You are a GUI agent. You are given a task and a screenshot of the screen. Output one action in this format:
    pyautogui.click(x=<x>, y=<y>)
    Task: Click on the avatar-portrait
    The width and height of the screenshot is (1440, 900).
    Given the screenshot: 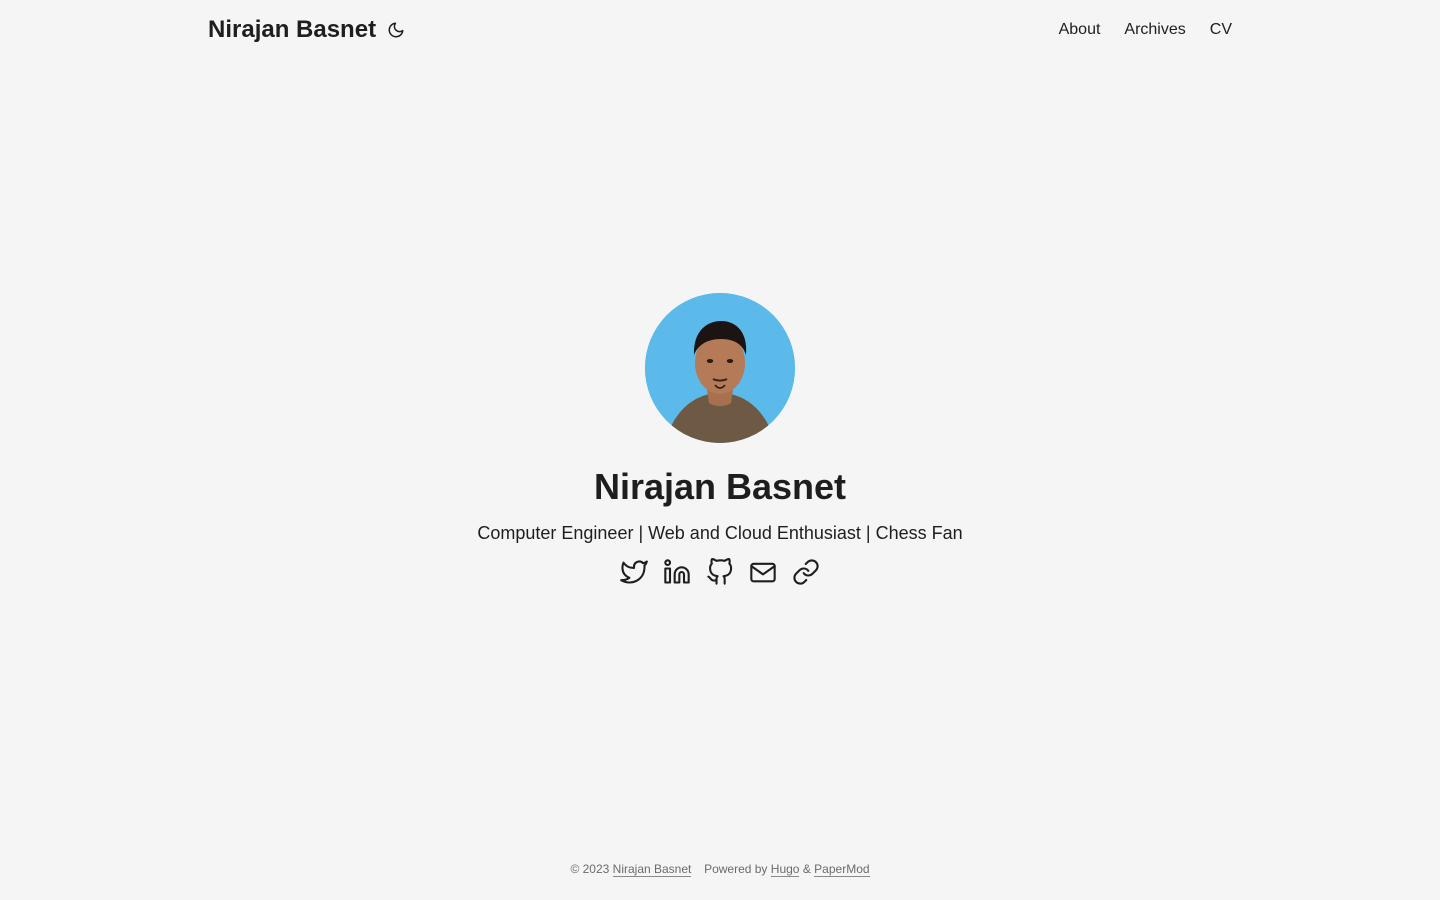 What is the action you would take?
    pyautogui.click(x=720, y=368)
    